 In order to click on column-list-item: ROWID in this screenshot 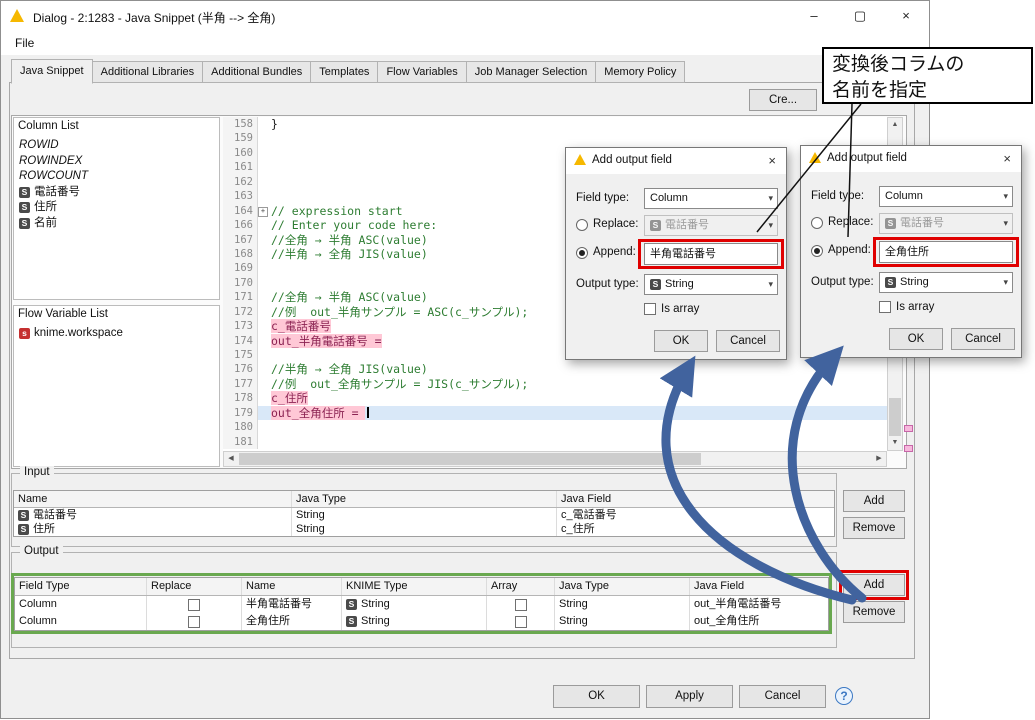, I will do `click(116, 146)`.